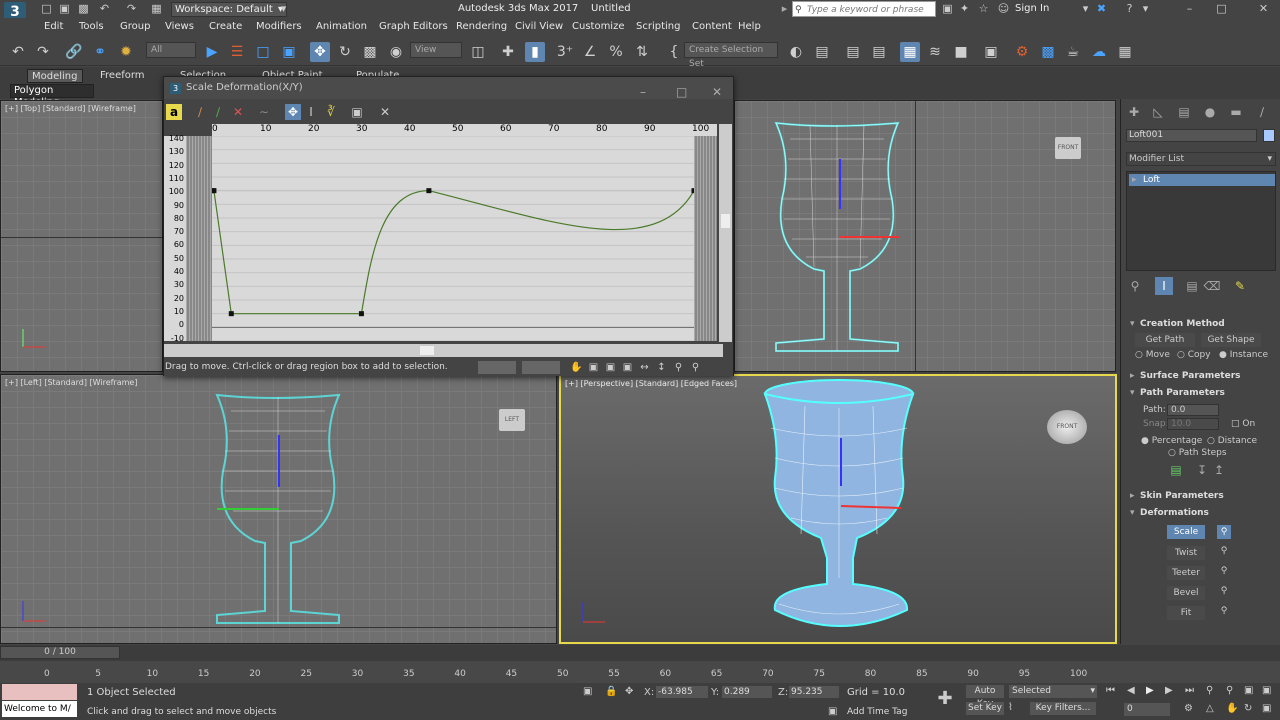 The width and height of the screenshot is (1280, 720). Describe the element at coordinates (1129, 9) in the screenshot. I see `help-icon: ?` at that location.